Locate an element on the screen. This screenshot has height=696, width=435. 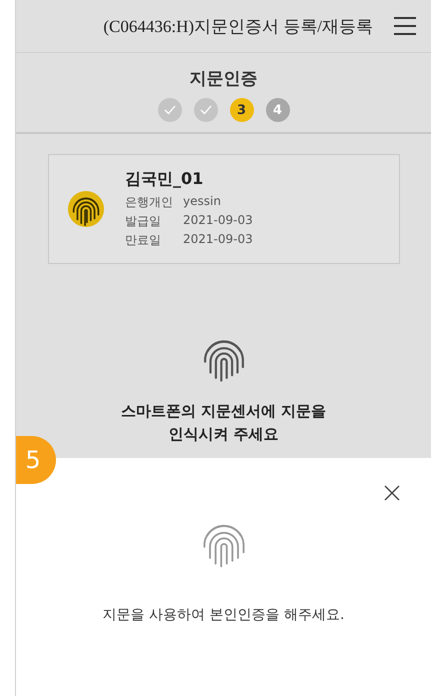
dialog-message: 지문을 사용하여 본인인증을 해주세요. is located at coordinates (223, 615).